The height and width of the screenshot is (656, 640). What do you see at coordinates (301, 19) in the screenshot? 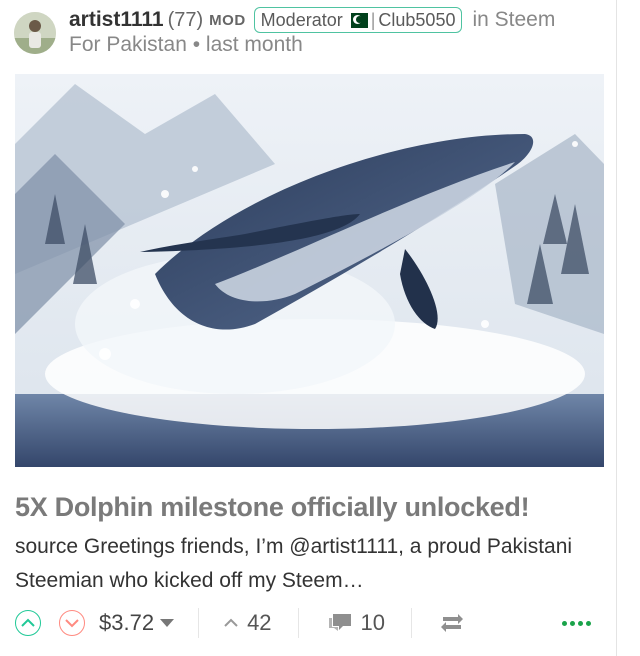
I see `badge-role: Moderator` at bounding box center [301, 19].